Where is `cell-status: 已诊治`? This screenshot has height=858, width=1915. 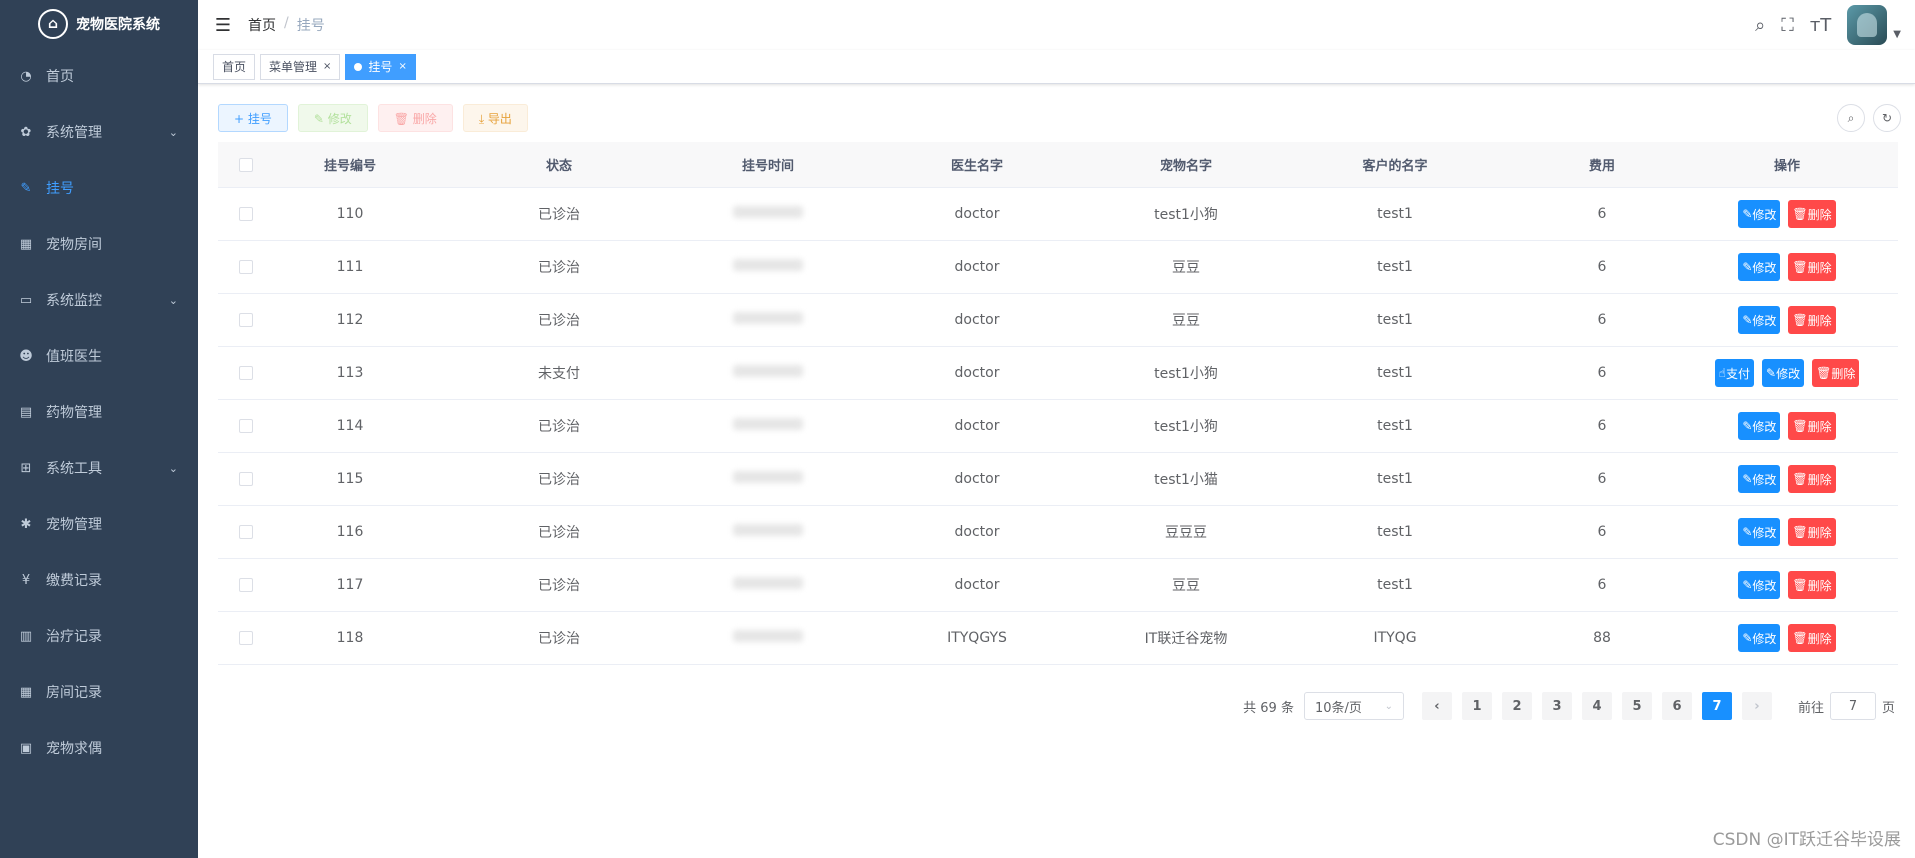
cell-status: 已诊治 is located at coordinates (559, 321).